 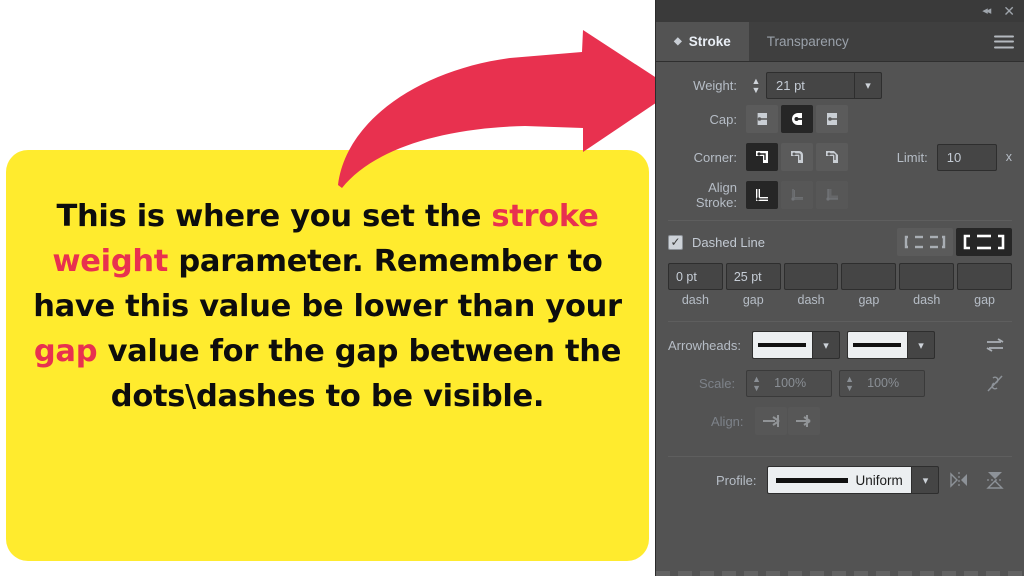 I want to click on align-dashes-to-corners-icon, so click(x=984, y=242).